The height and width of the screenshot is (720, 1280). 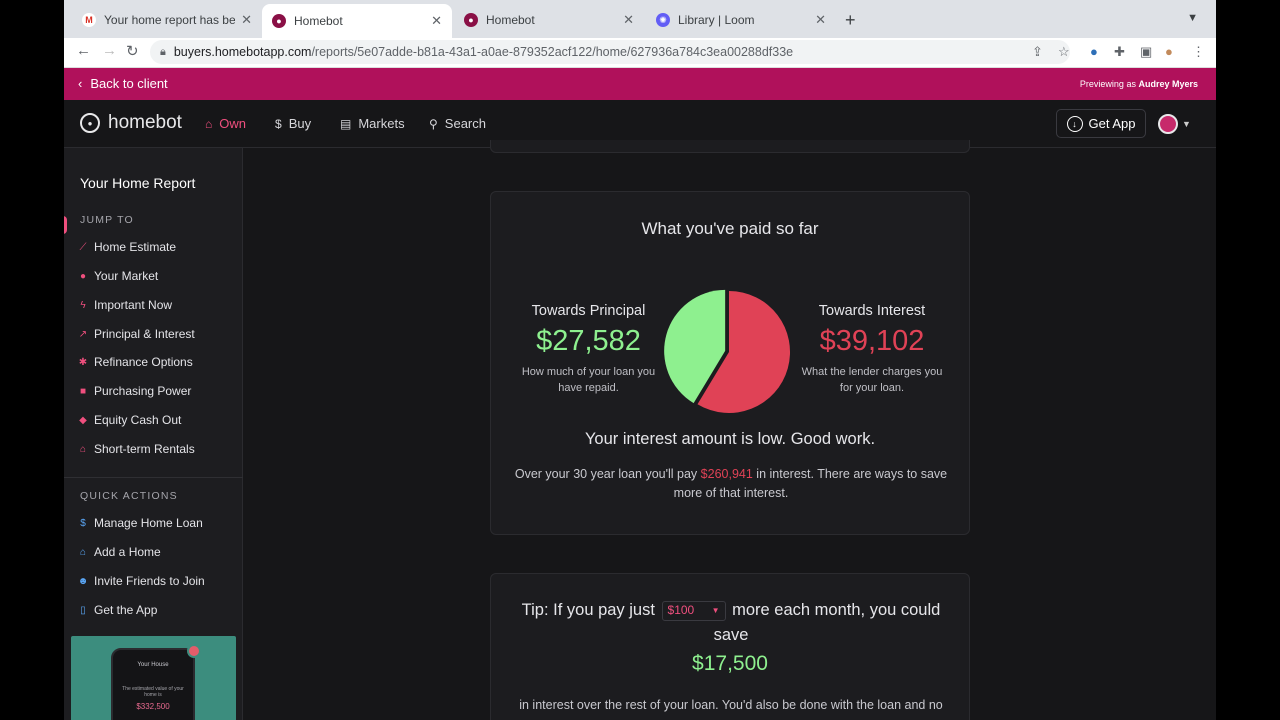 I want to click on sidebar-item-label: Important Now, so click(x=133, y=305).